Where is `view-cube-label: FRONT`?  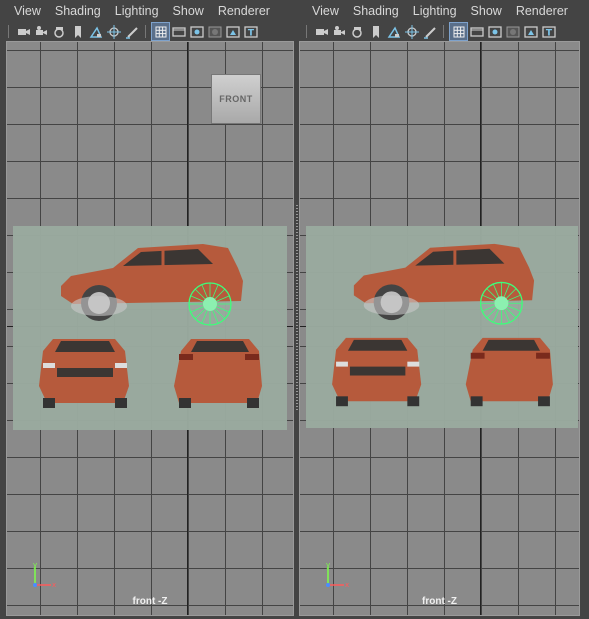 view-cube-label: FRONT is located at coordinates (236, 99).